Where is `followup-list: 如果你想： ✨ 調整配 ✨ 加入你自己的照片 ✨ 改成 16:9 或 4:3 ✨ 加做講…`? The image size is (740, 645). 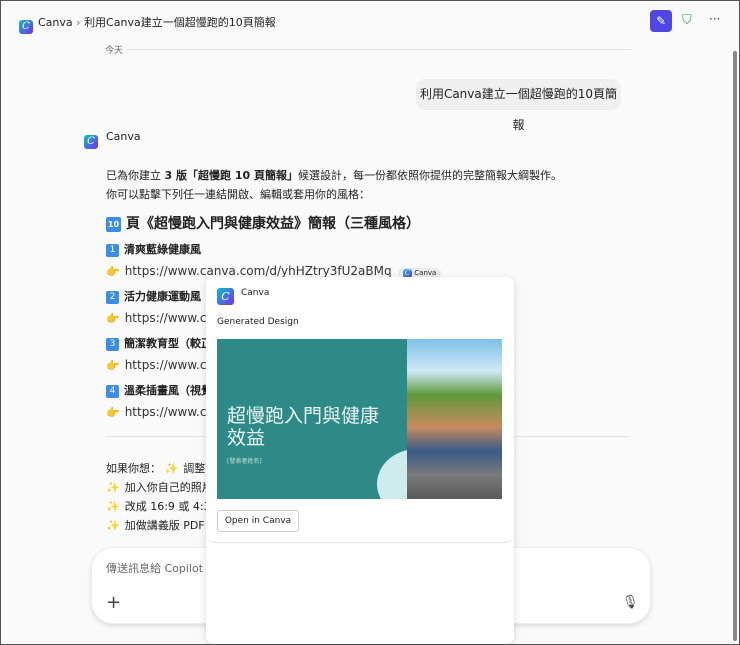
followup-list: 如果你想： ✨ 調整配 ✨ 加入你自己的照片 ✨ 改成 16:9 或 4:3 ✨ 加做講… is located at coordinates (161, 497).